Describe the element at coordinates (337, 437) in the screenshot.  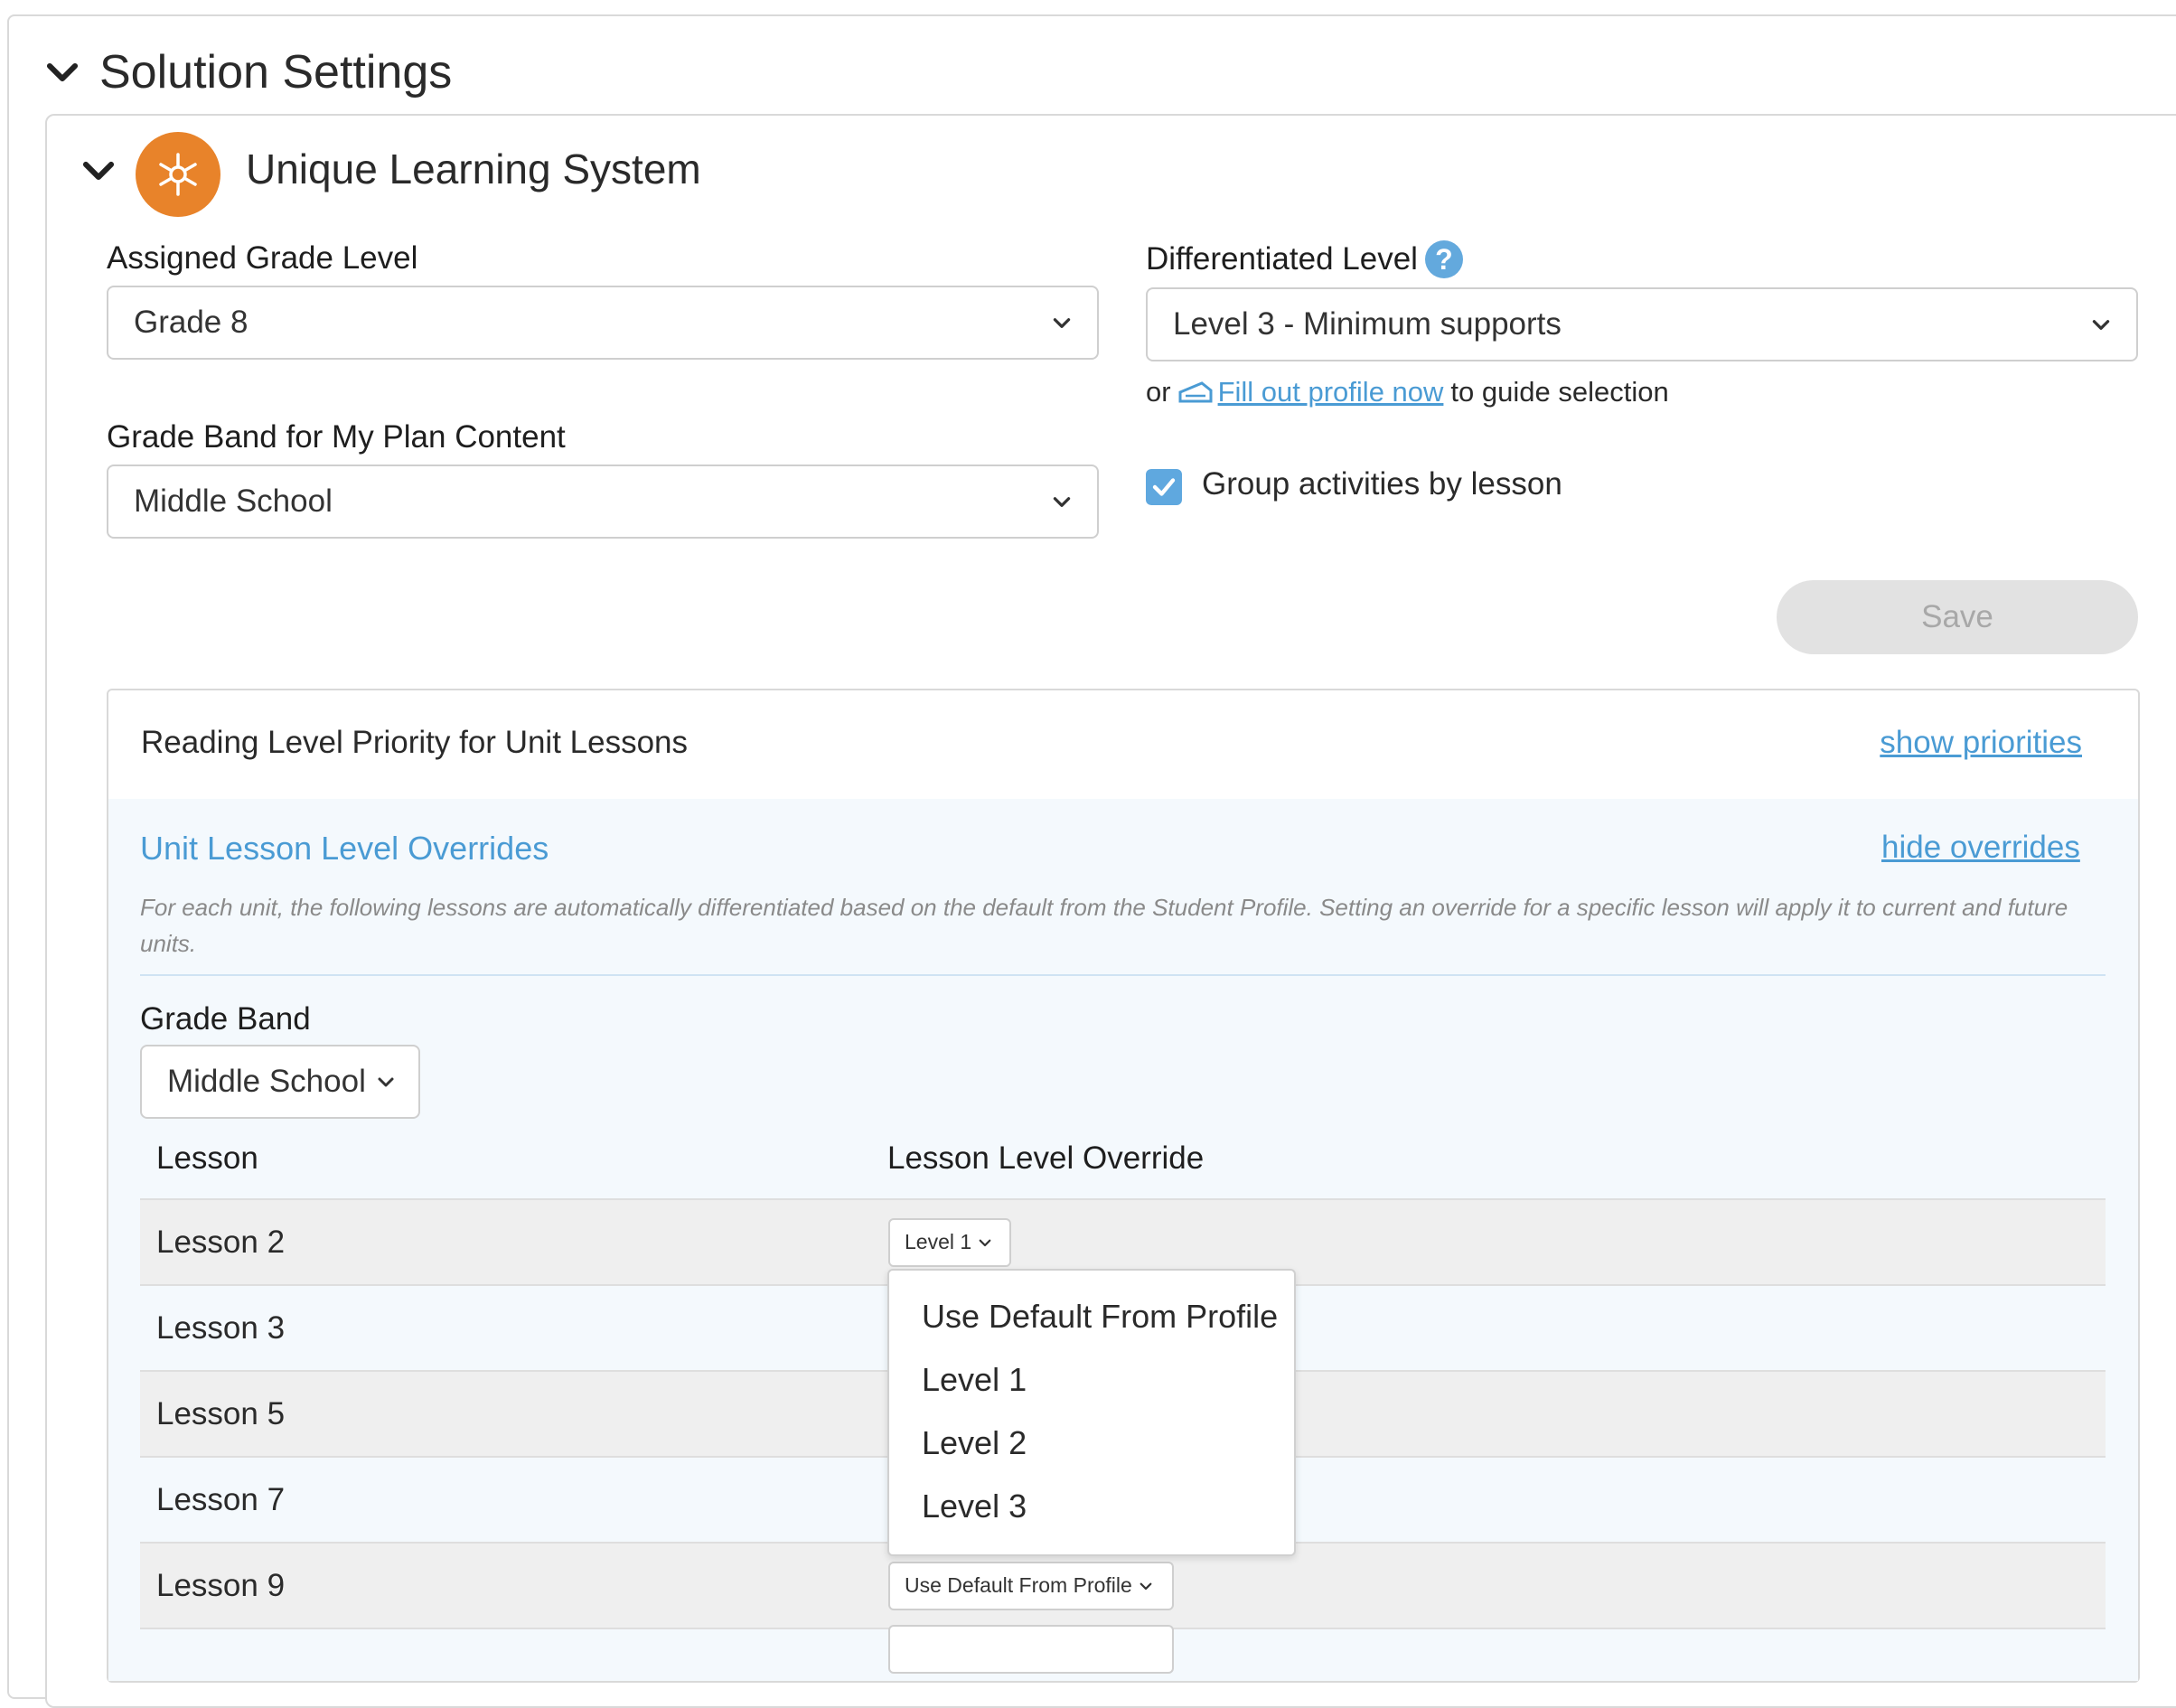
I see `grade-band-plan-label: Grade Band for My Plan Content` at that location.